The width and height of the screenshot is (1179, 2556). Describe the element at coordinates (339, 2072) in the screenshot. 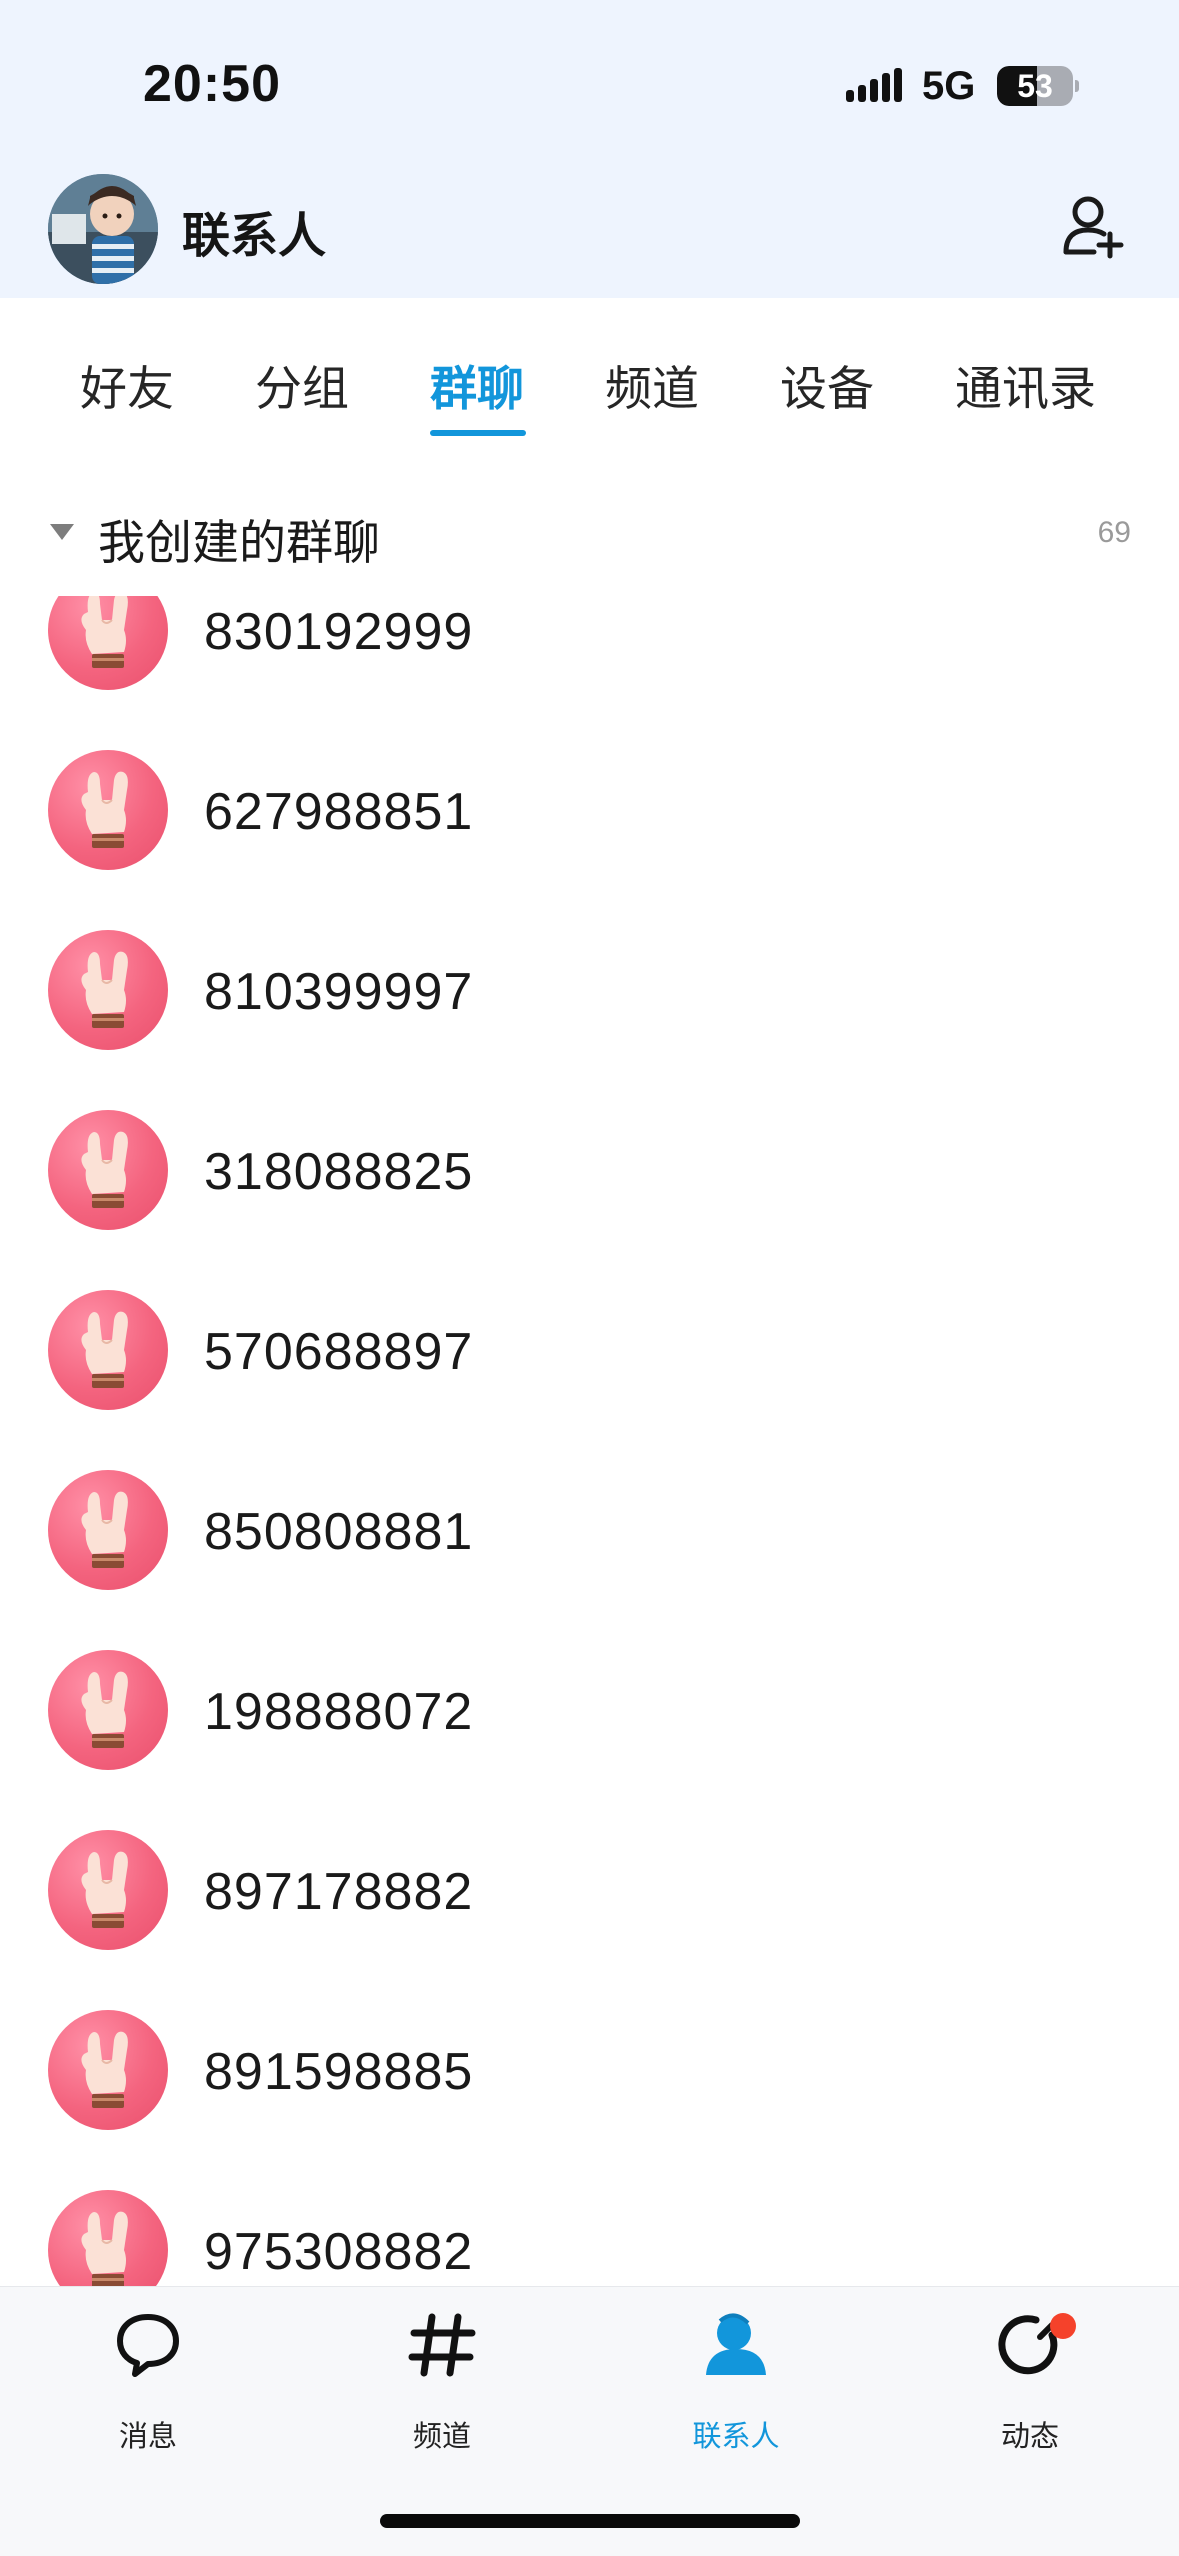

I see `group-name: 891598885` at that location.